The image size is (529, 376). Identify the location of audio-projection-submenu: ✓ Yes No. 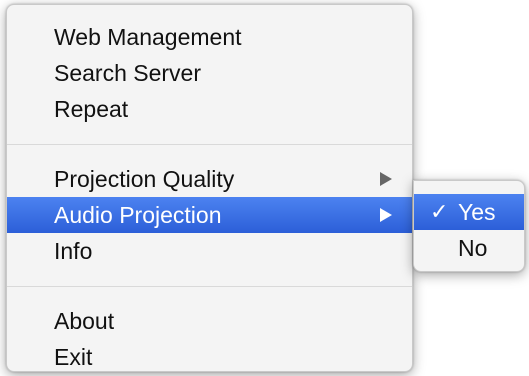
(469, 226).